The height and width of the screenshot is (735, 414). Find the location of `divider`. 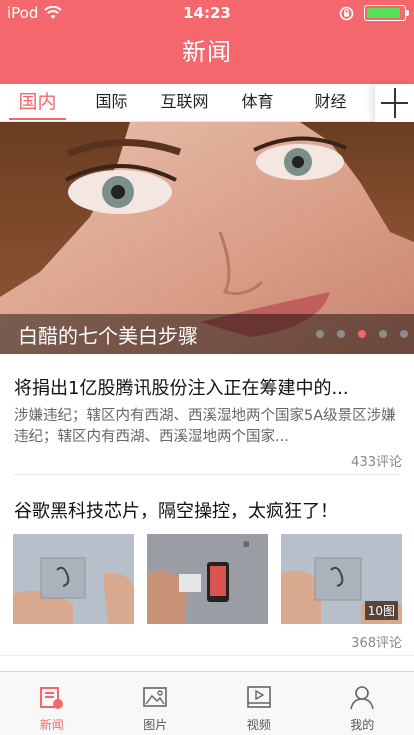

divider is located at coordinates (207, 655).